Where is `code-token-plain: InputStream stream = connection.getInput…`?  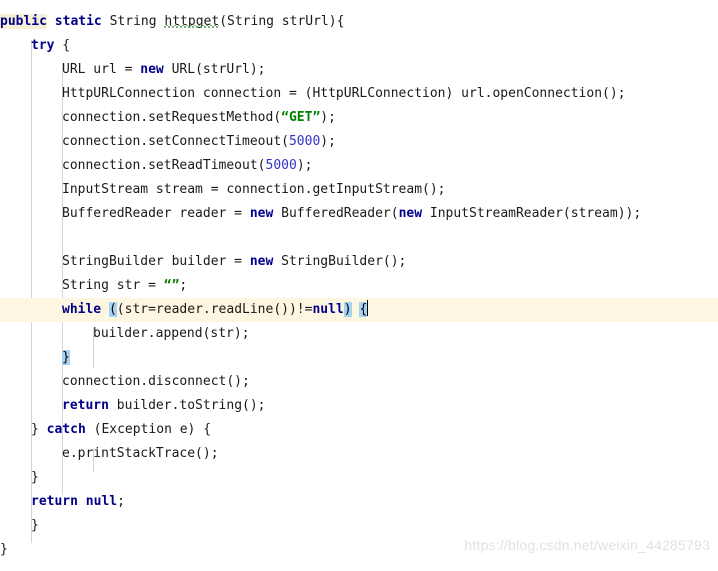
code-token-plain: InputStream stream = connection.getInput… is located at coordinates (254, 189).